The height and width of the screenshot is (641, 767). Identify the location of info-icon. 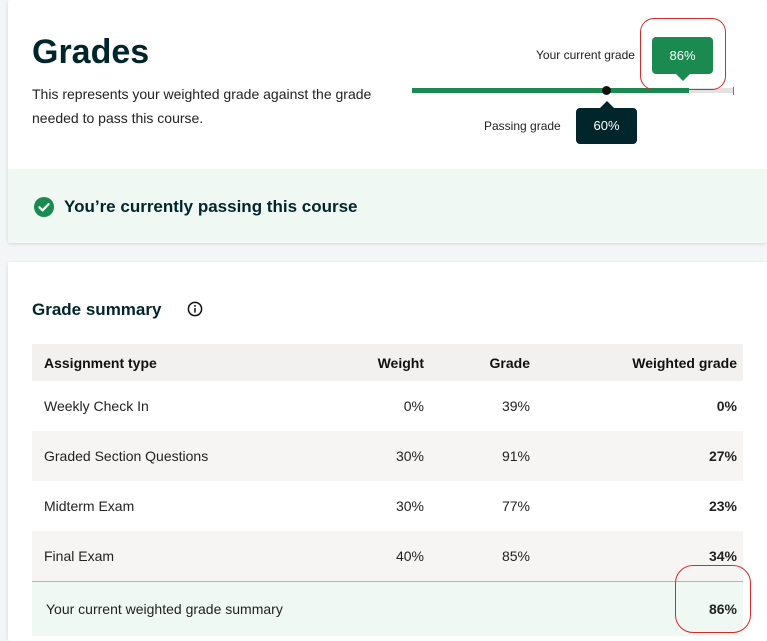
(195, 309).